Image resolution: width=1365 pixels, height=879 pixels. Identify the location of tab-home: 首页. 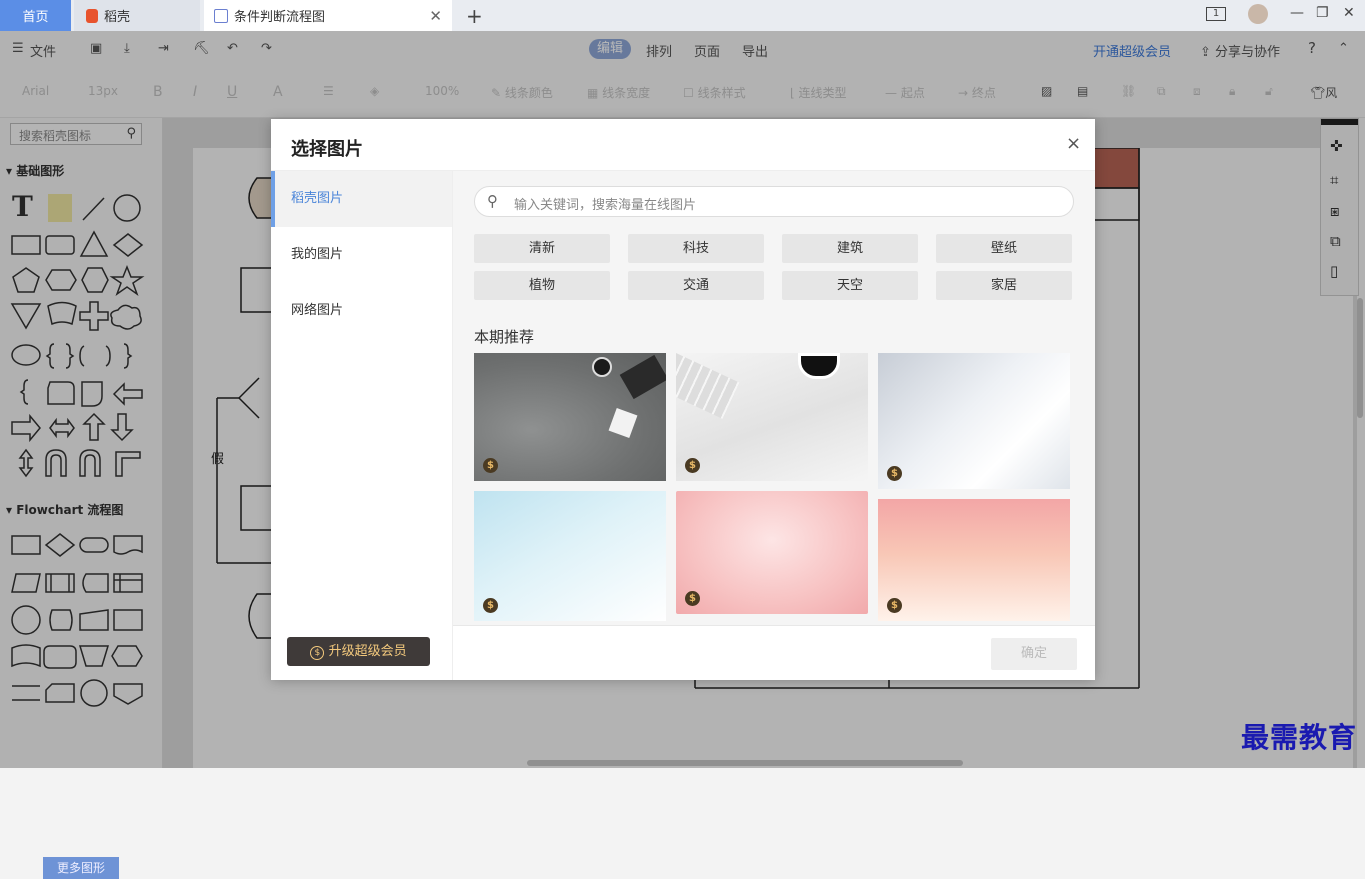
(35, 15).